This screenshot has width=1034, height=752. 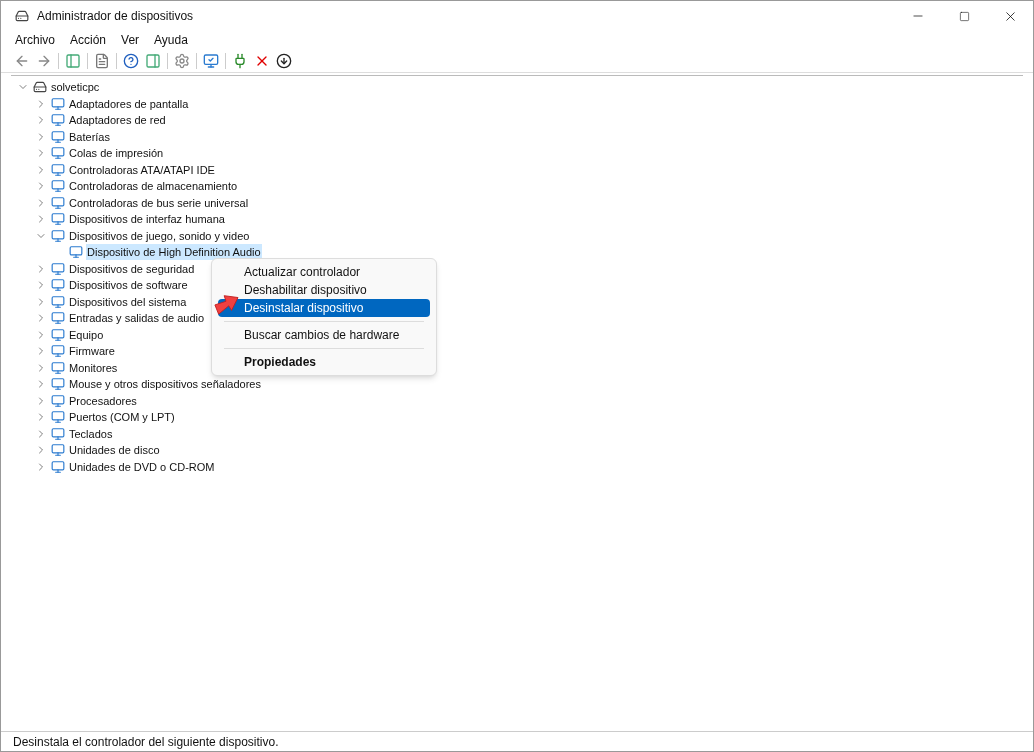 What do you see at coordinates (128, 285) in the screenshot?
I see `tree-item: Dispositivos de software` at bounding box center [128, 285].